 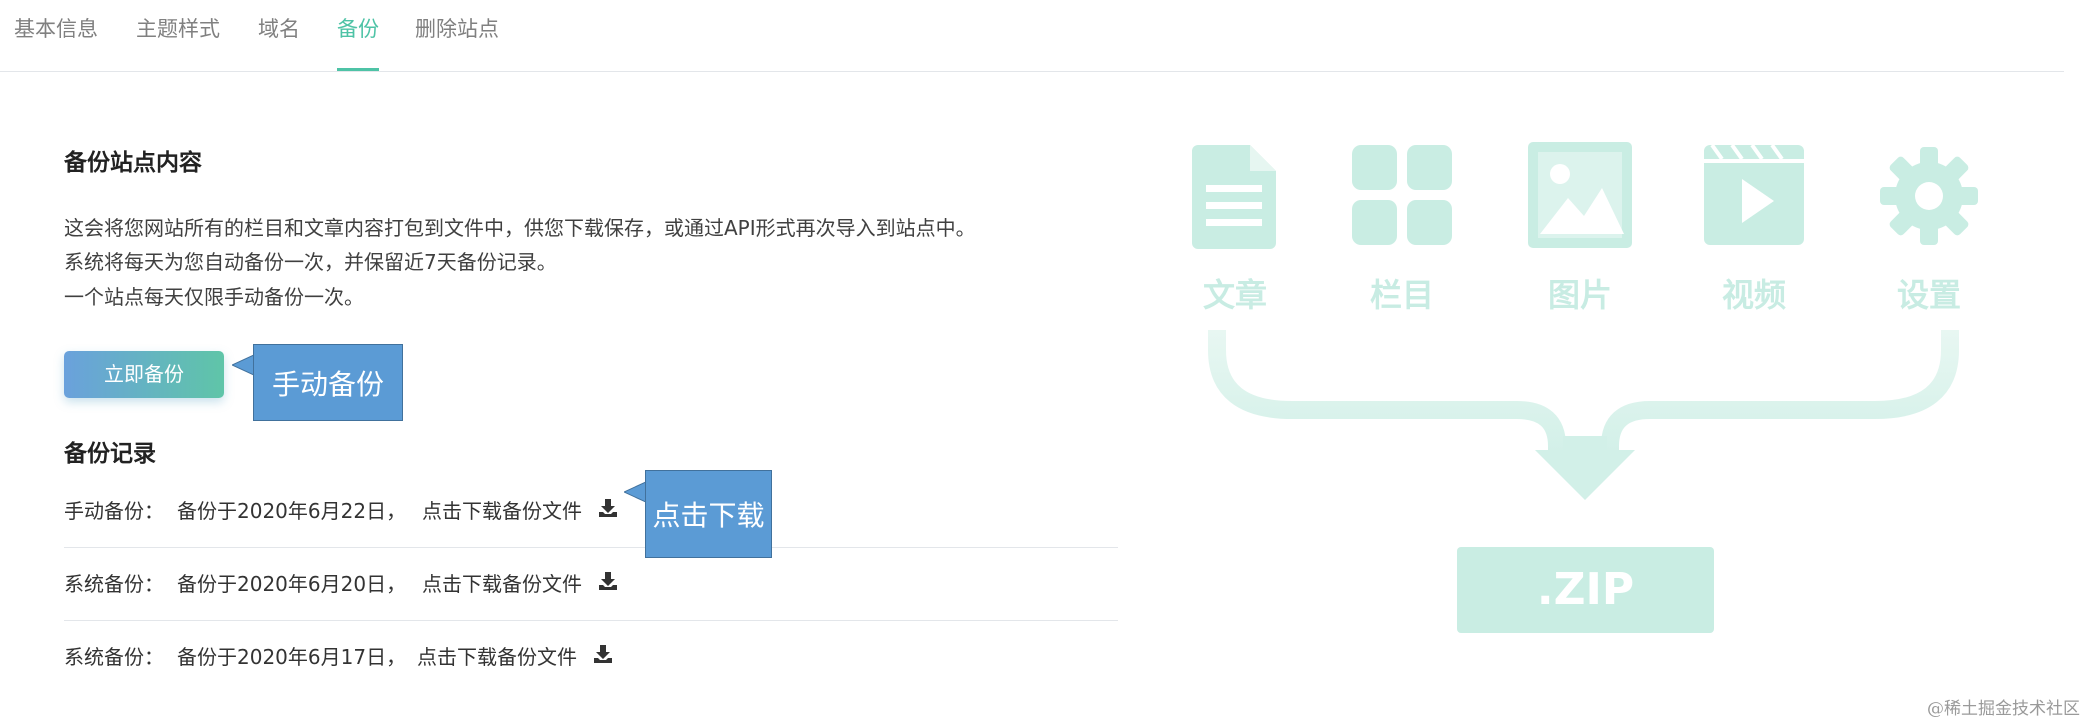 What do you see at coordinates (1753, 295) in the screenshot?
I see `illustration-label: 视频` at bounding box center [1753, 295].